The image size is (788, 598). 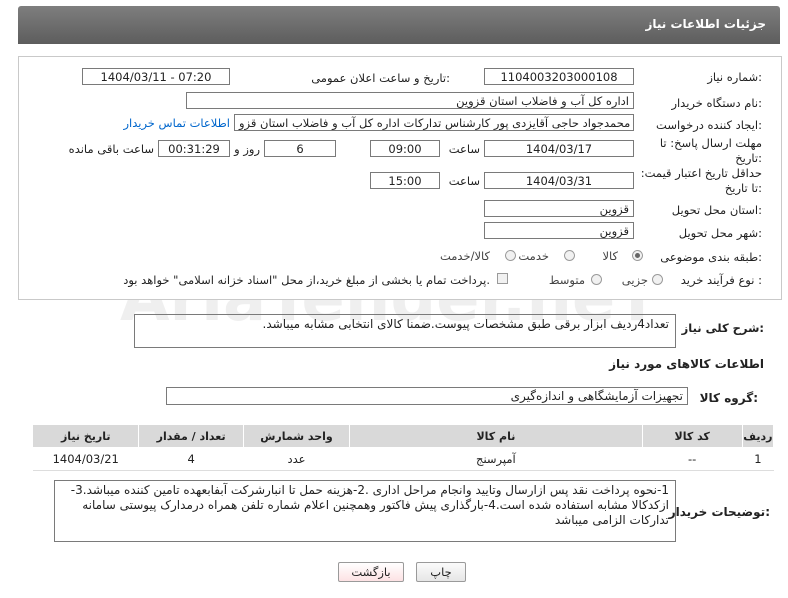 What do you see at coordinates (719, 512) in the screenshot?
I see `buyer-notes-label: توضیحات خریدار:` at bounding box center [719, 512].